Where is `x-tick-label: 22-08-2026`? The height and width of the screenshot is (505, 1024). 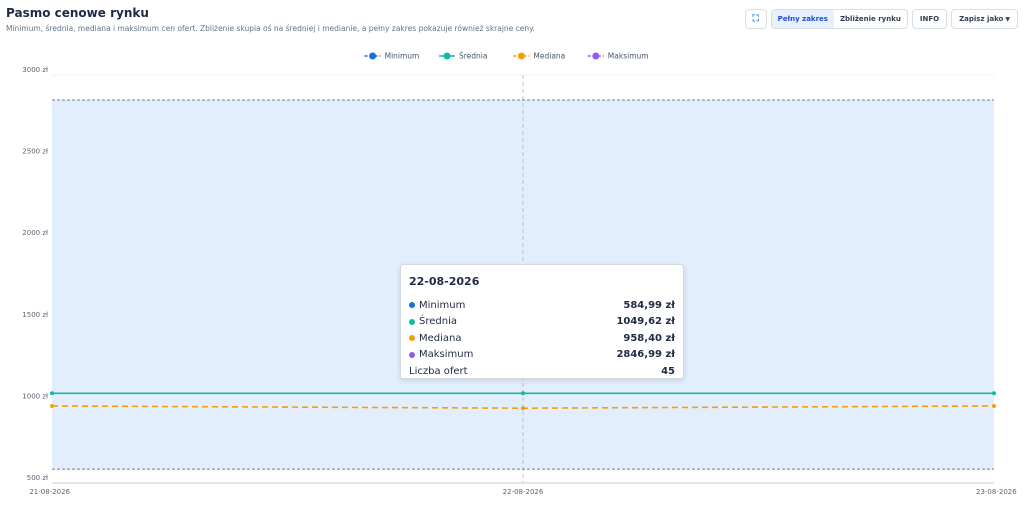
x-tick-label: 22-08-2026 is located at coordinates (523, 492).